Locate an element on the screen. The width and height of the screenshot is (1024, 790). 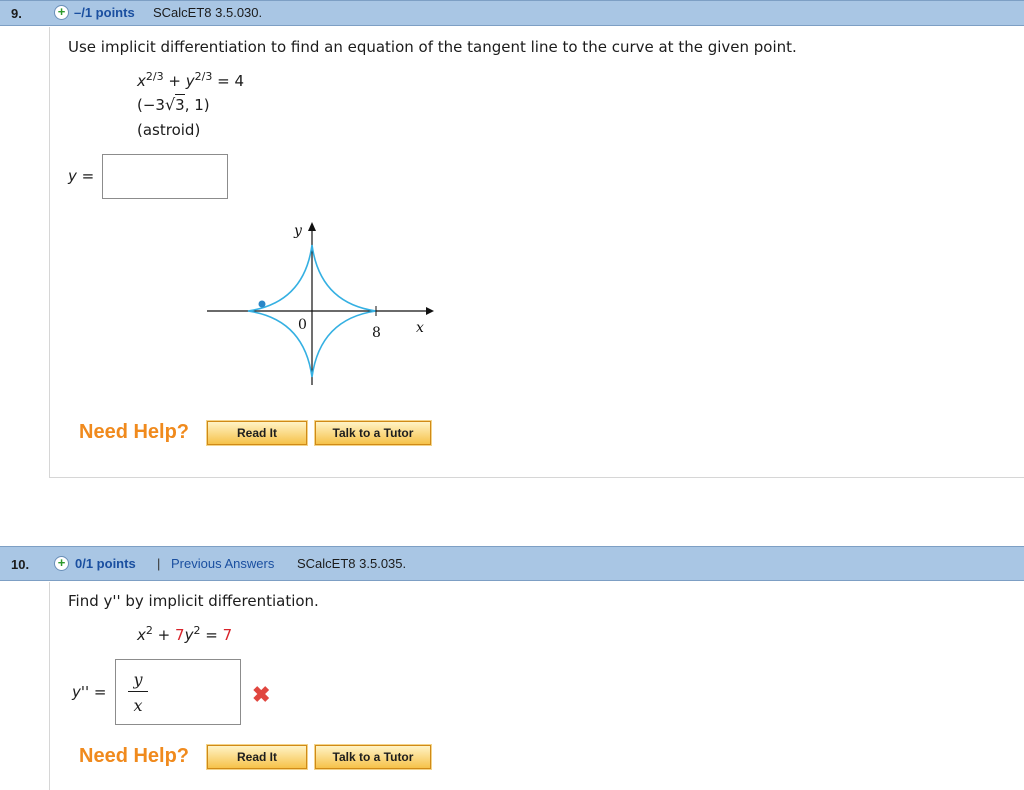
x-axis-label: x is located at coordinates (420, 328).